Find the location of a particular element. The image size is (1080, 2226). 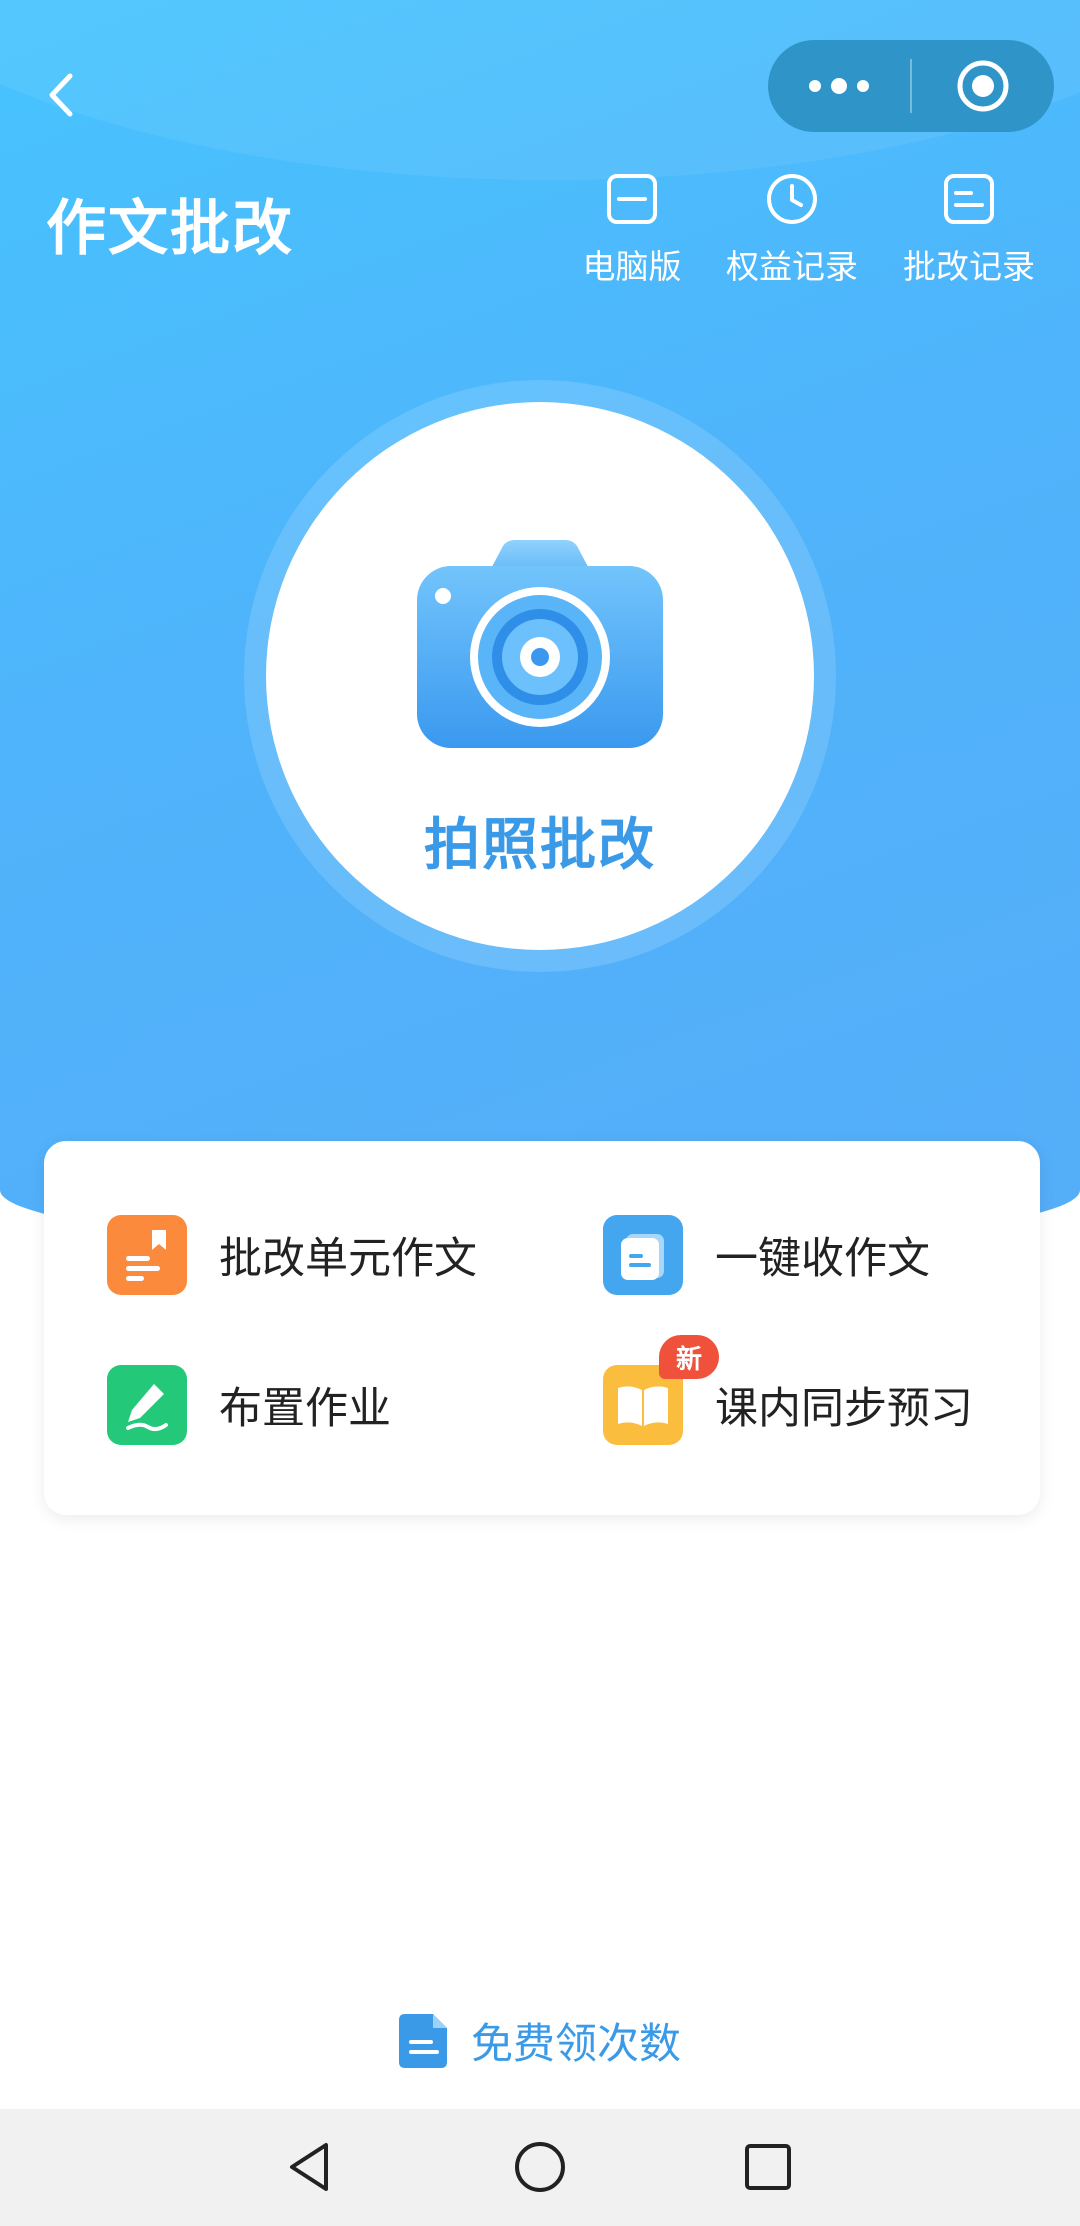

free-times-label: 免费领次数 is located at coordinates (575, 2043).